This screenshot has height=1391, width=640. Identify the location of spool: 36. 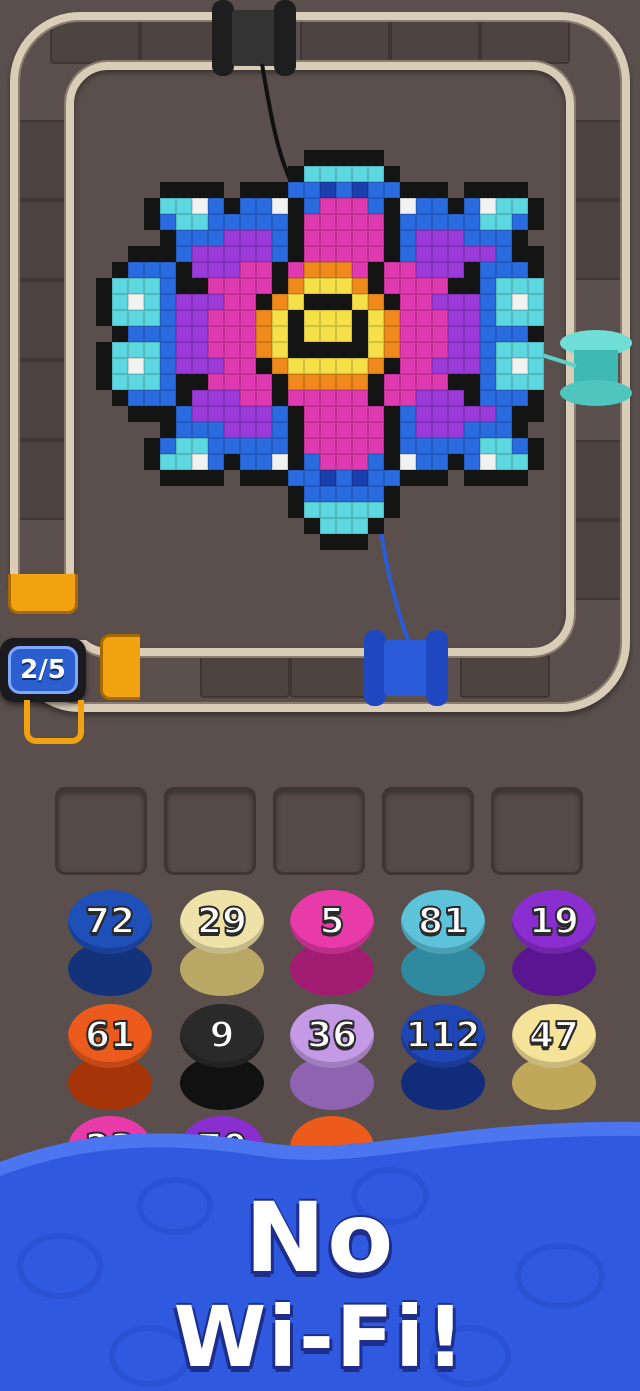
(332, 1060).